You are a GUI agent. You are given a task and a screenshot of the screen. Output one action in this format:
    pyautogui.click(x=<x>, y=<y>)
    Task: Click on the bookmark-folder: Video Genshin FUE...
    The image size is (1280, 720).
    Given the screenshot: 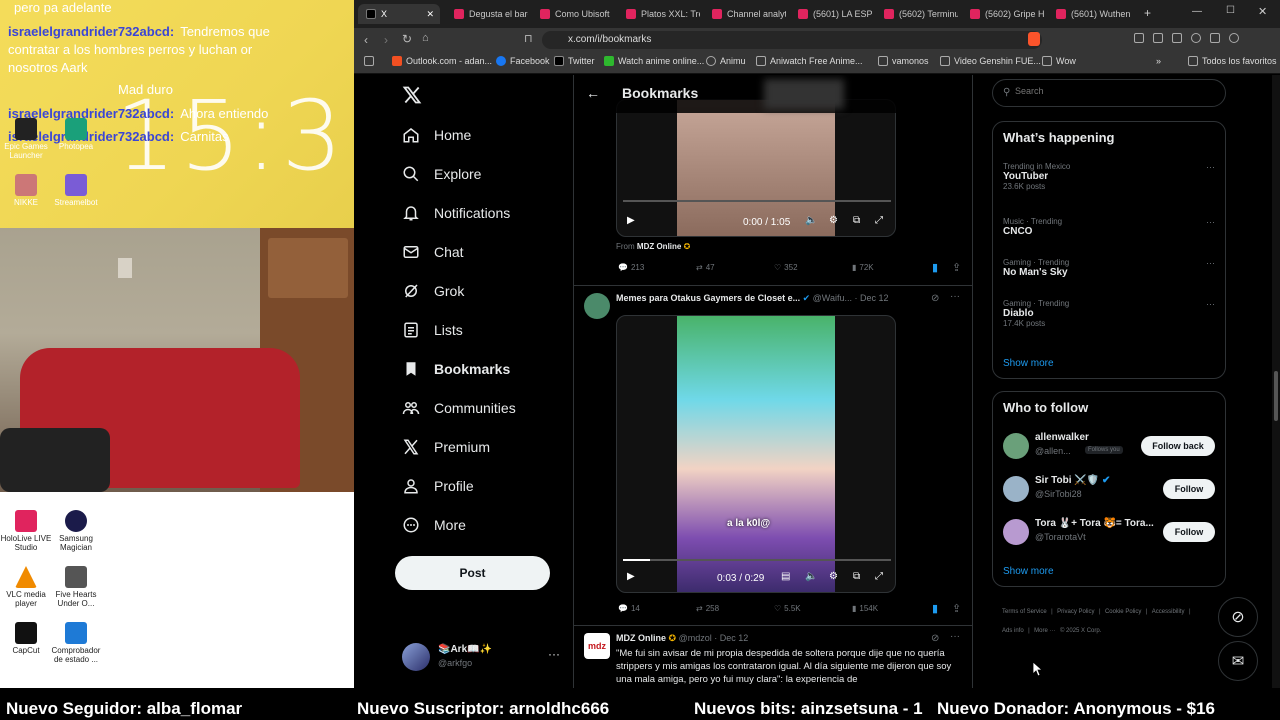 What is the action you would take?
    pyautogui.click(x=990, y=61)
    